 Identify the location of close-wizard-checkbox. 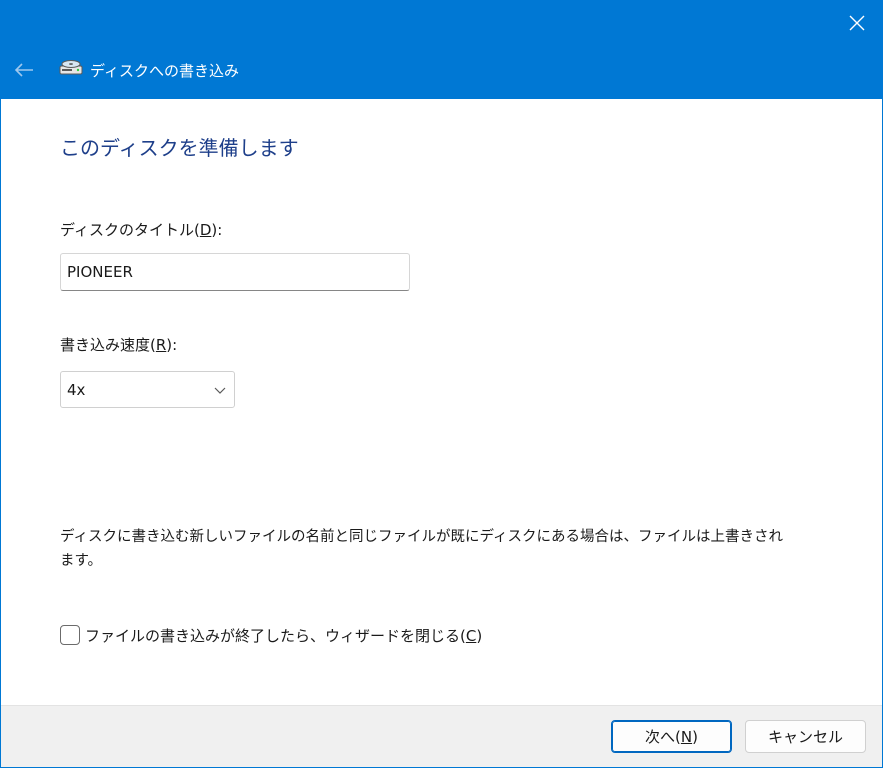
(70, 635).